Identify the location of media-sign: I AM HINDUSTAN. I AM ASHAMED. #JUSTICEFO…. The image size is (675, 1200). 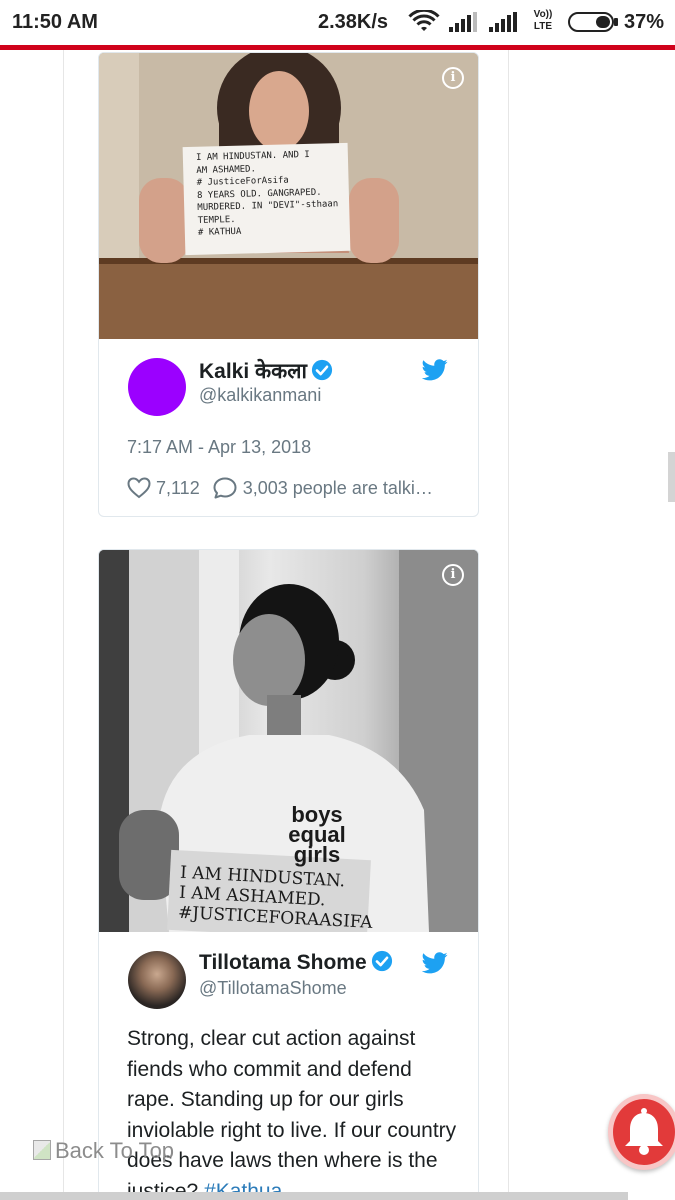
(279, 897).